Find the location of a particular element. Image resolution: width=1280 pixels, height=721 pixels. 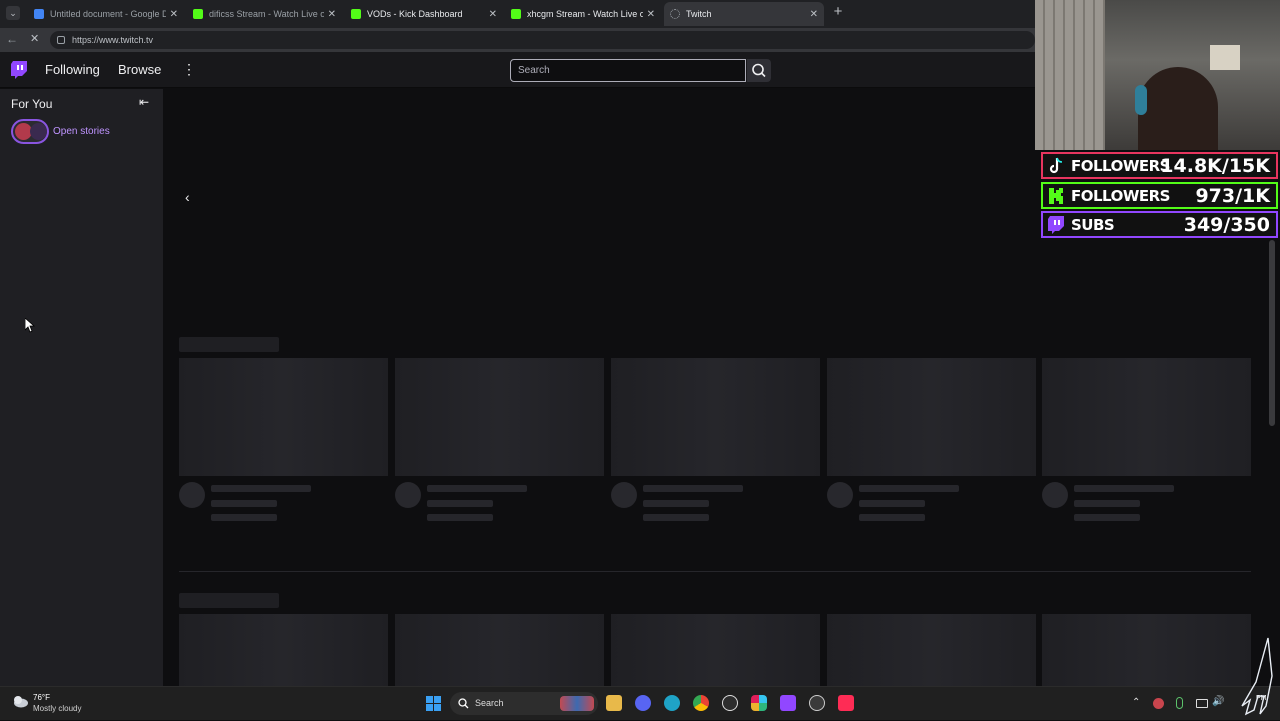

webcam-overlay is located at coordinates (1157, 75).